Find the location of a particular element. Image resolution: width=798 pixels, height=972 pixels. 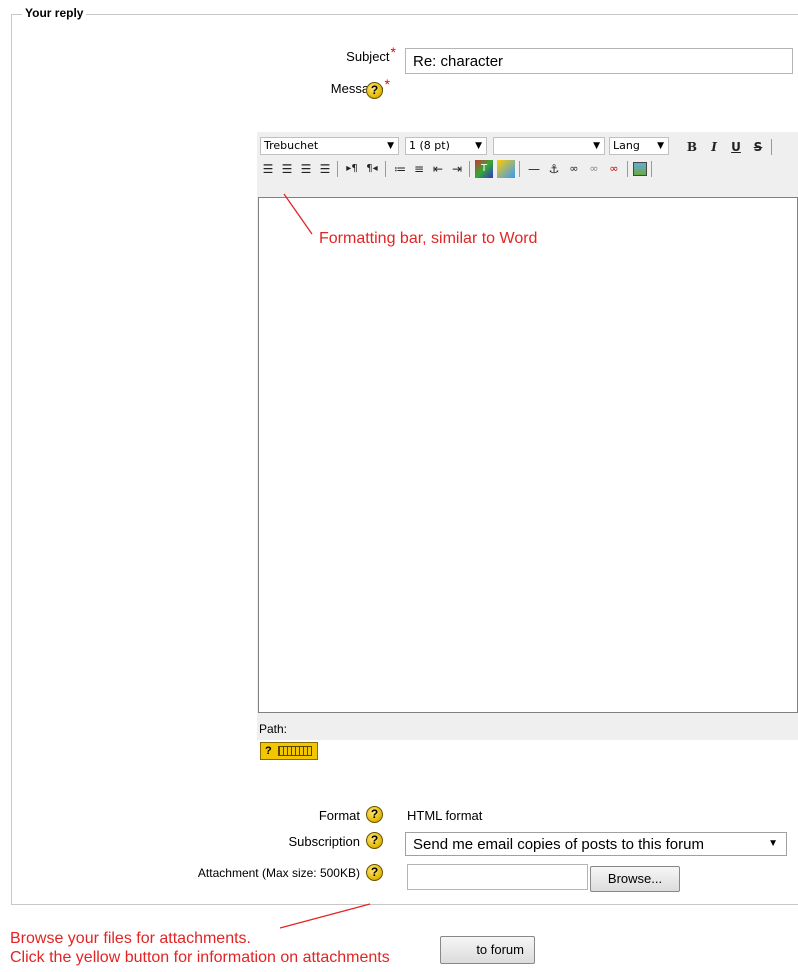

font-size-select: 1 (8 pt) ▼ is located at coordinates (446, 146).